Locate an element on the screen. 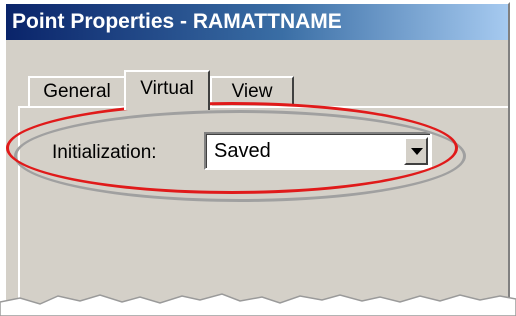 The width and height of the screenshot is (516, 316). window-title: Point Properties - RAMATTNAME is located at coordinates (257, 22).